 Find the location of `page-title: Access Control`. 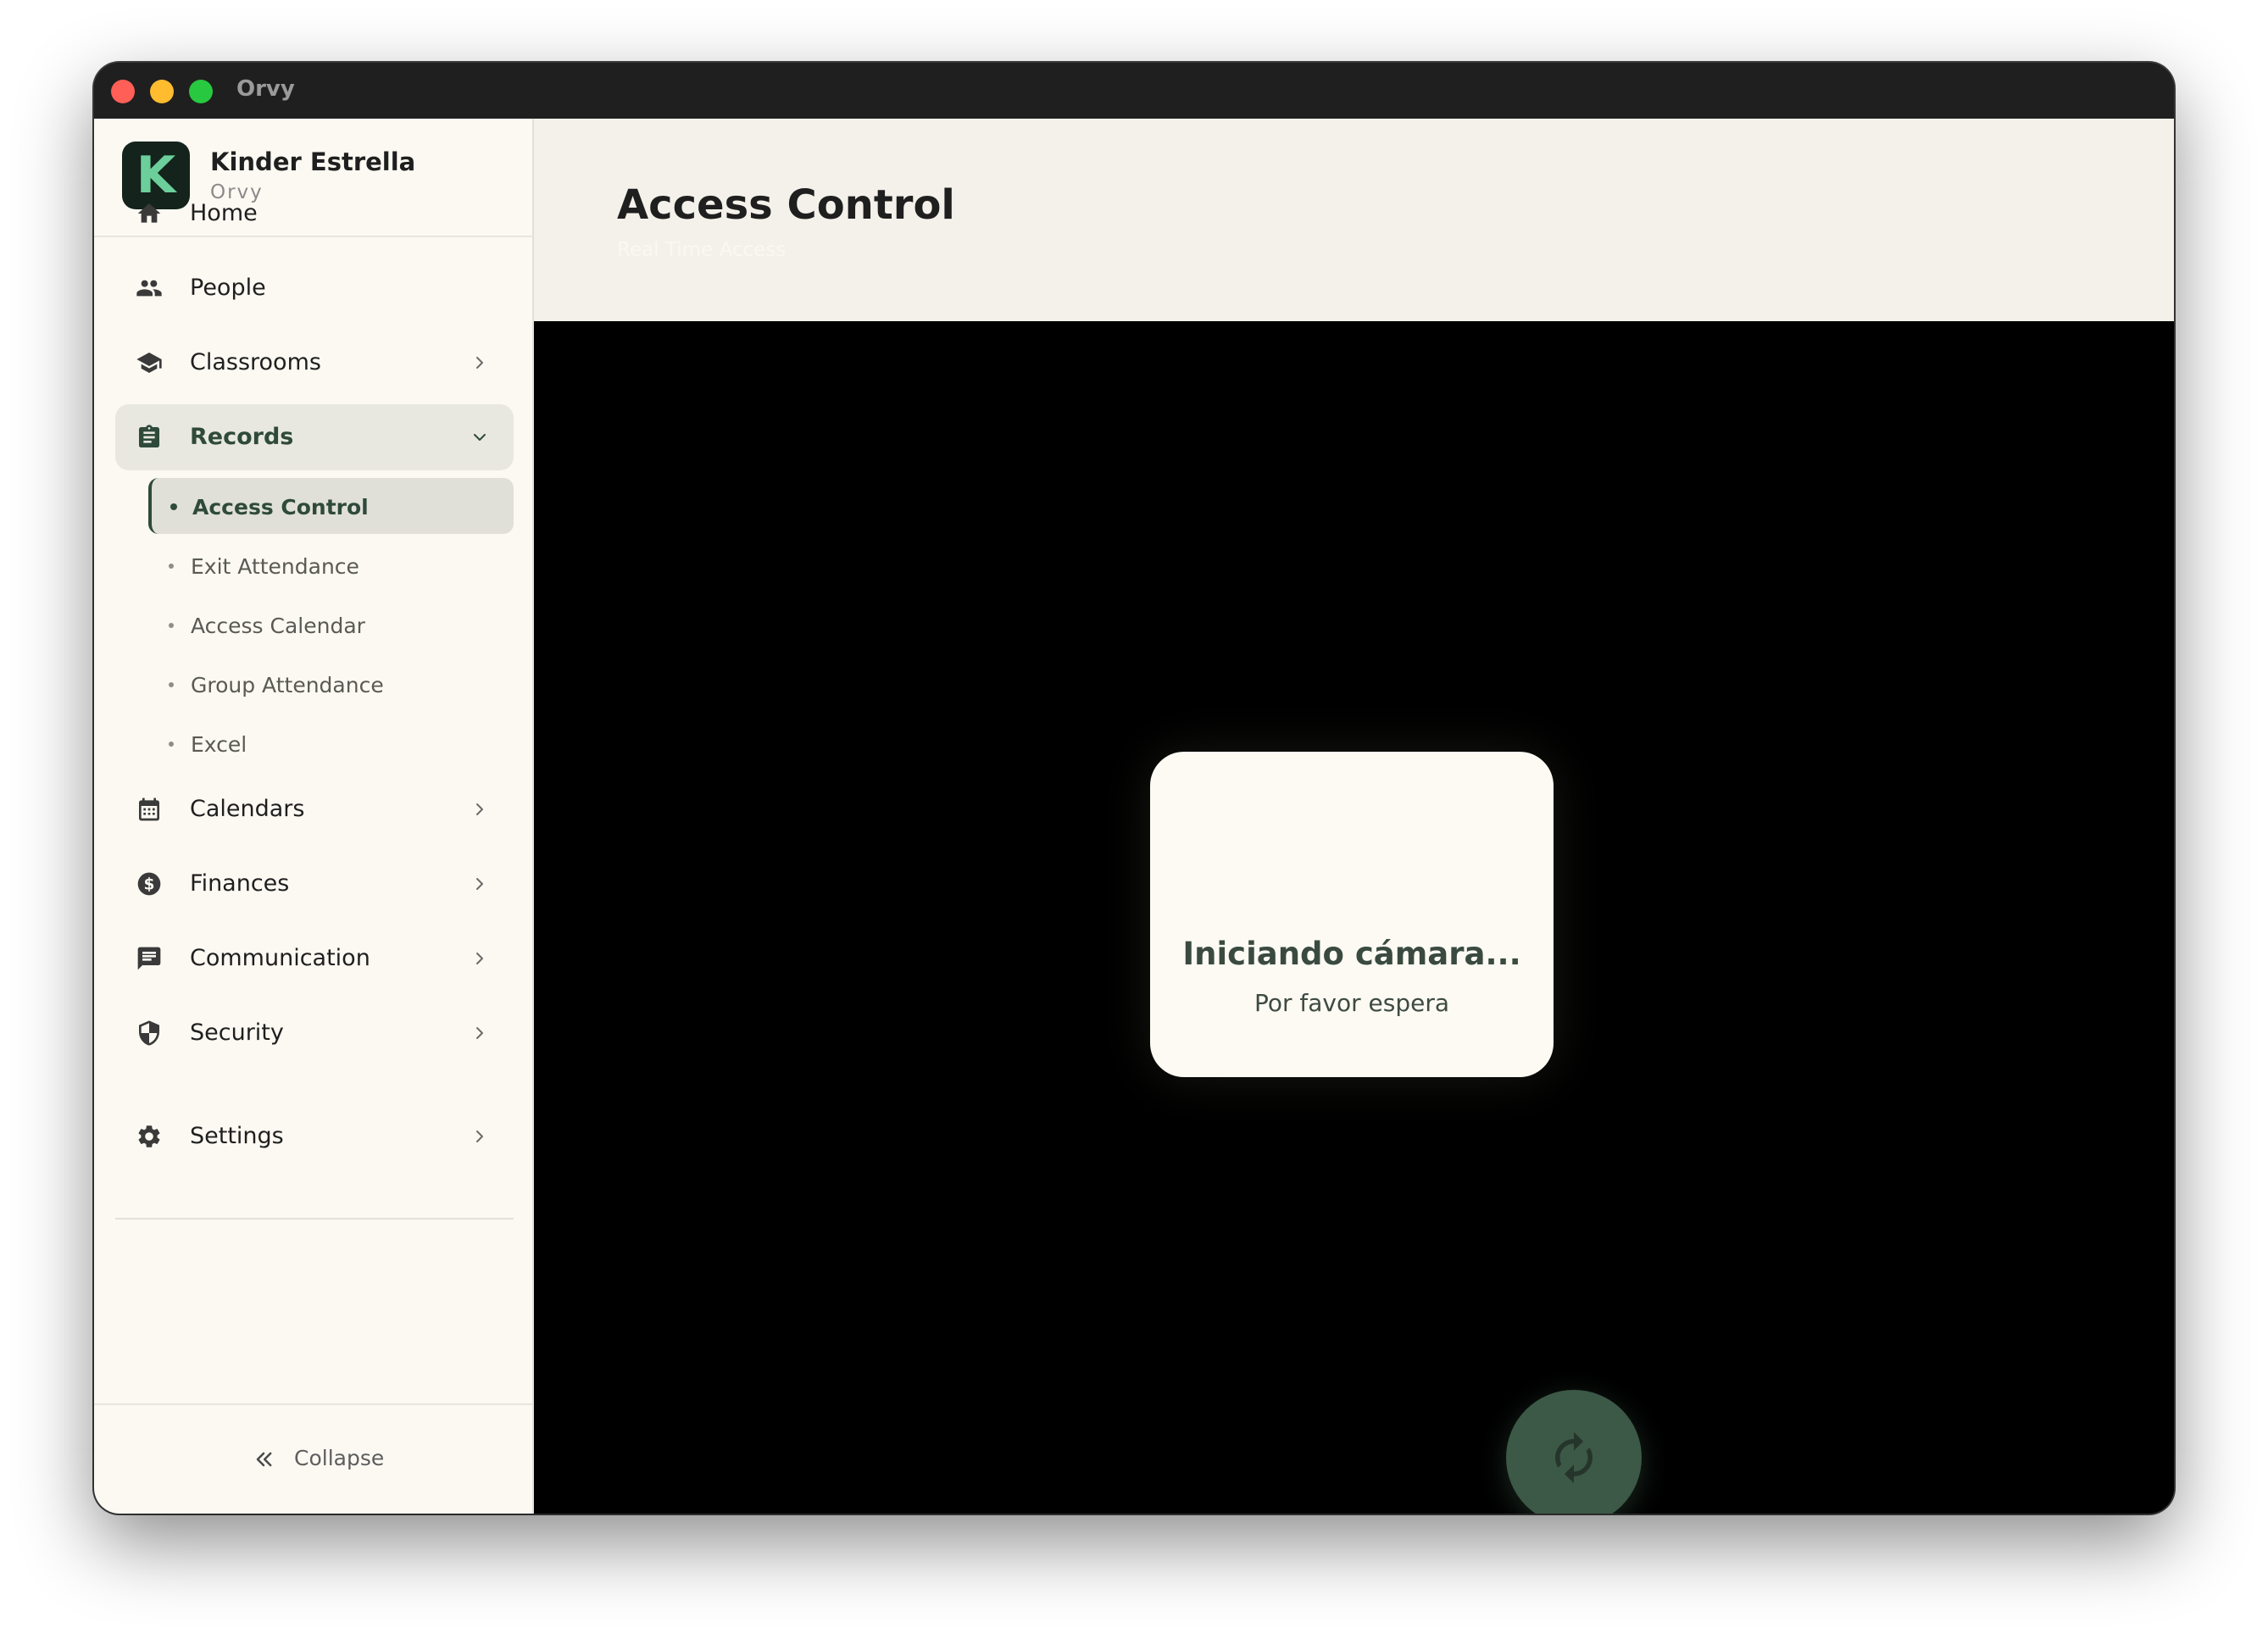

page-title: Access Control is located at coordinates (786, 205).